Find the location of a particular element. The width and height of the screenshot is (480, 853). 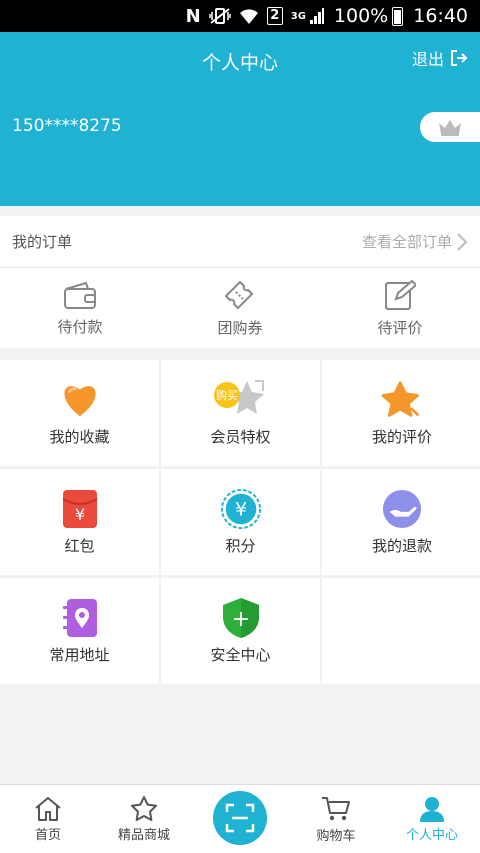

scan-button is located at coordinates (240, 818).